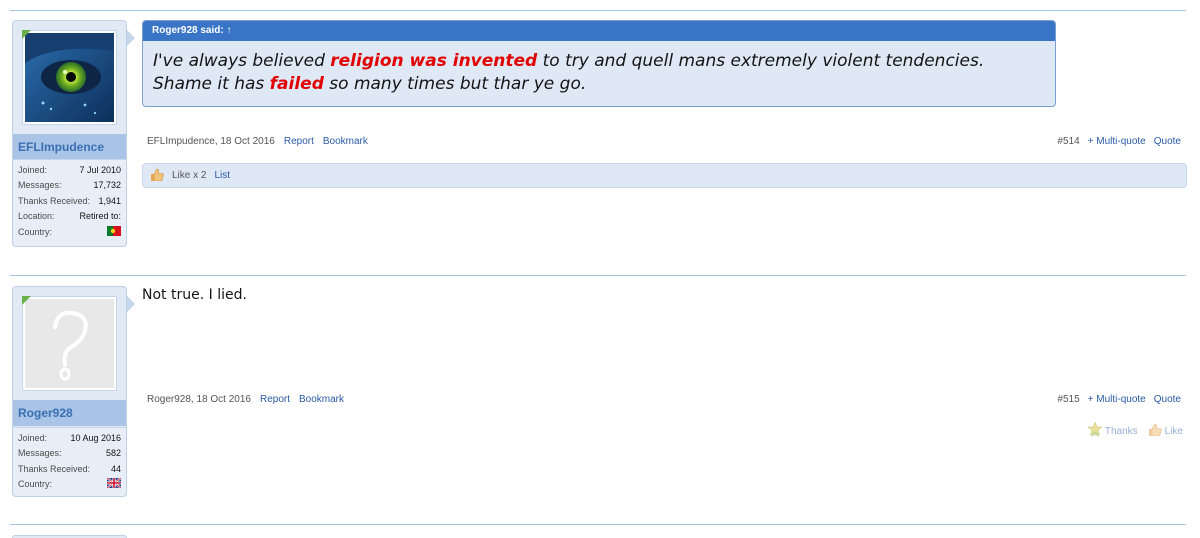 This screenshot has height=538, width=1200. I want to click on author-date: Roger928, 18 Oct 2016, so click(199, 399).